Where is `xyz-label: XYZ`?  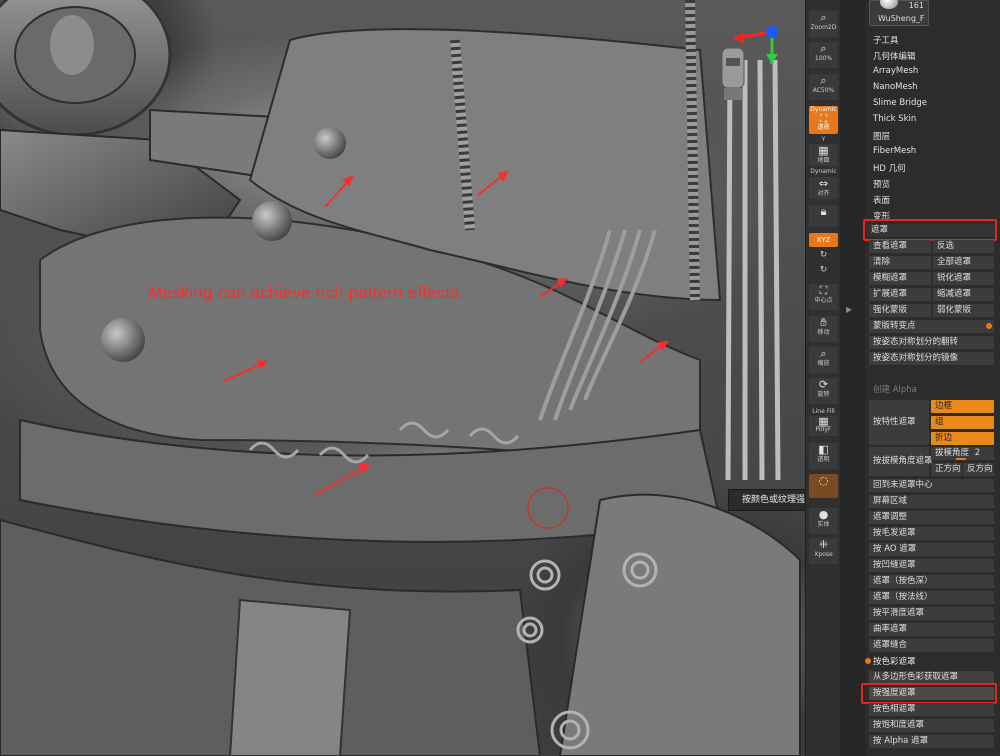 xyz-label: XYZ is located at coordinates (823, 240).